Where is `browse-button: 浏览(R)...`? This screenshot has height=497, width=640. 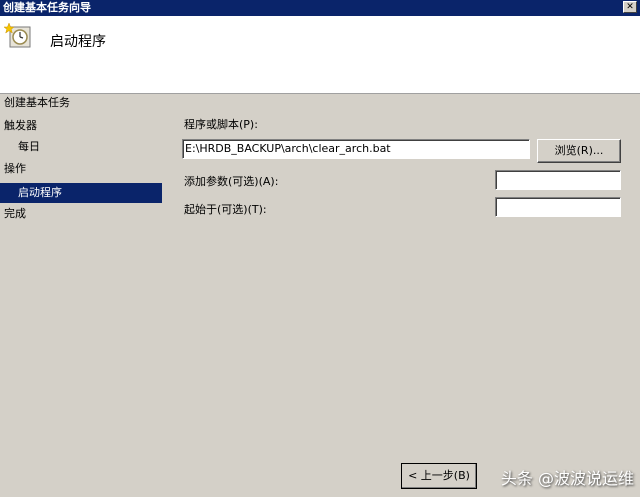
browse-button: 浏览(R)... is located at coordinates (579, 151).